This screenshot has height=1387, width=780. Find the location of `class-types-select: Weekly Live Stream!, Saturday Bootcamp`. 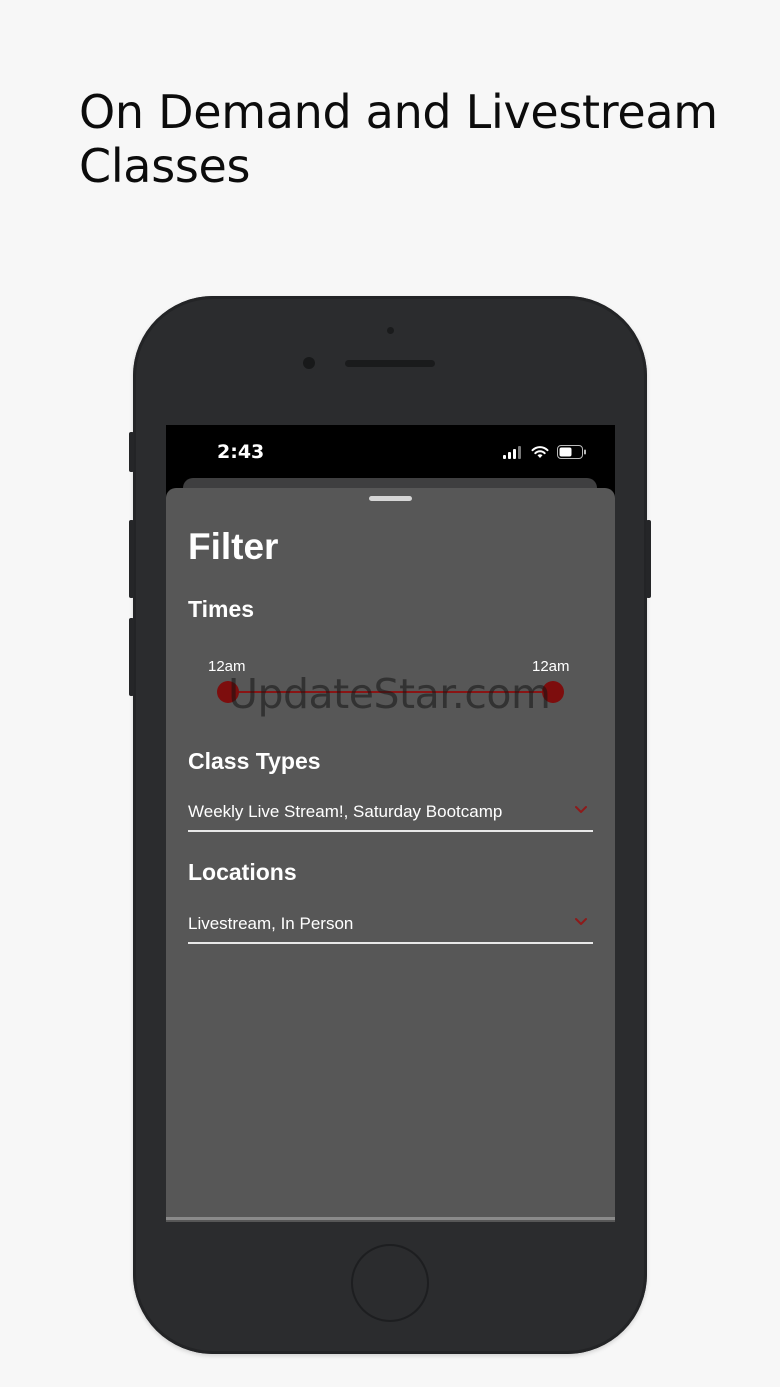

class-types-select: Weekly Live Stream!, Saturday Bootcamp is located at coordinates (390, 814).